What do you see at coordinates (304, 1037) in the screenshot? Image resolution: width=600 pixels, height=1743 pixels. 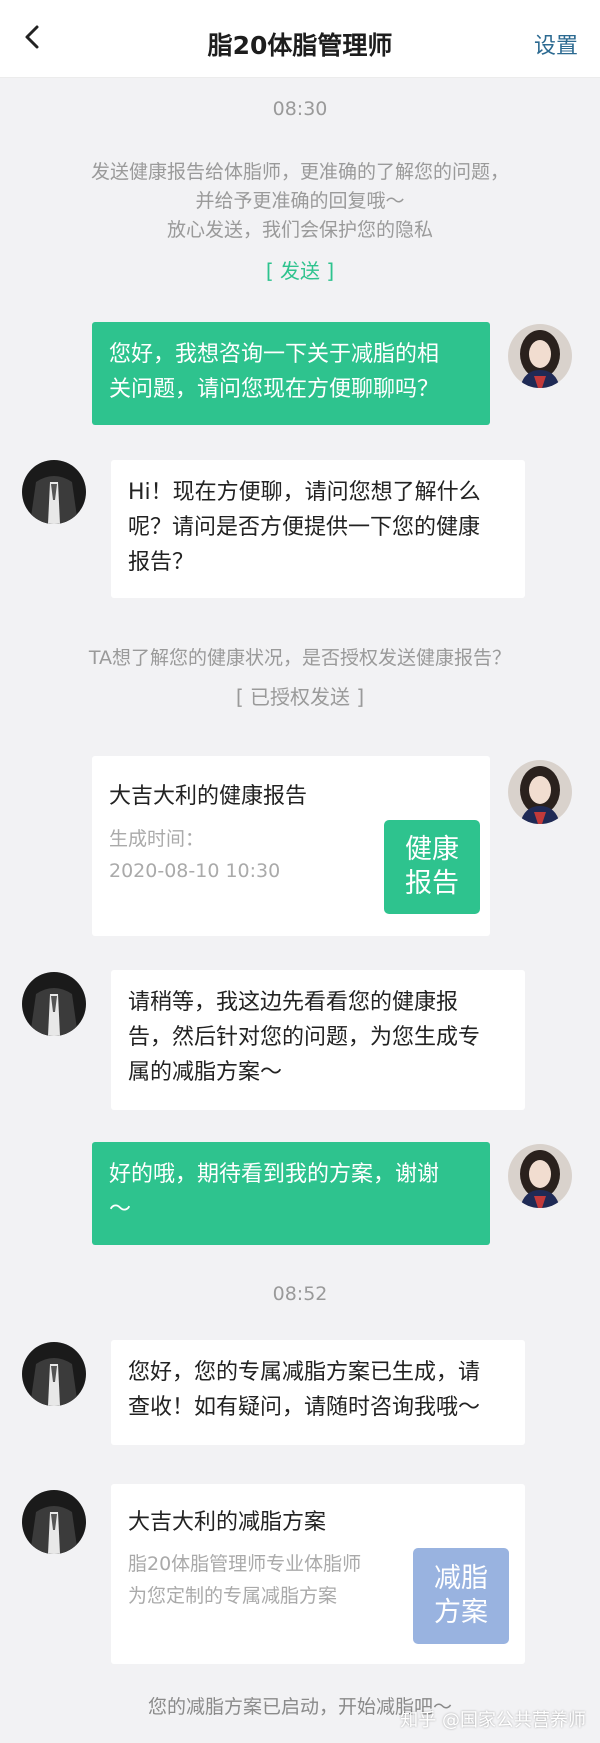 I see `message-line: 告，然后针对您的问题，为您生成专` at bounding box center [304, 1037].